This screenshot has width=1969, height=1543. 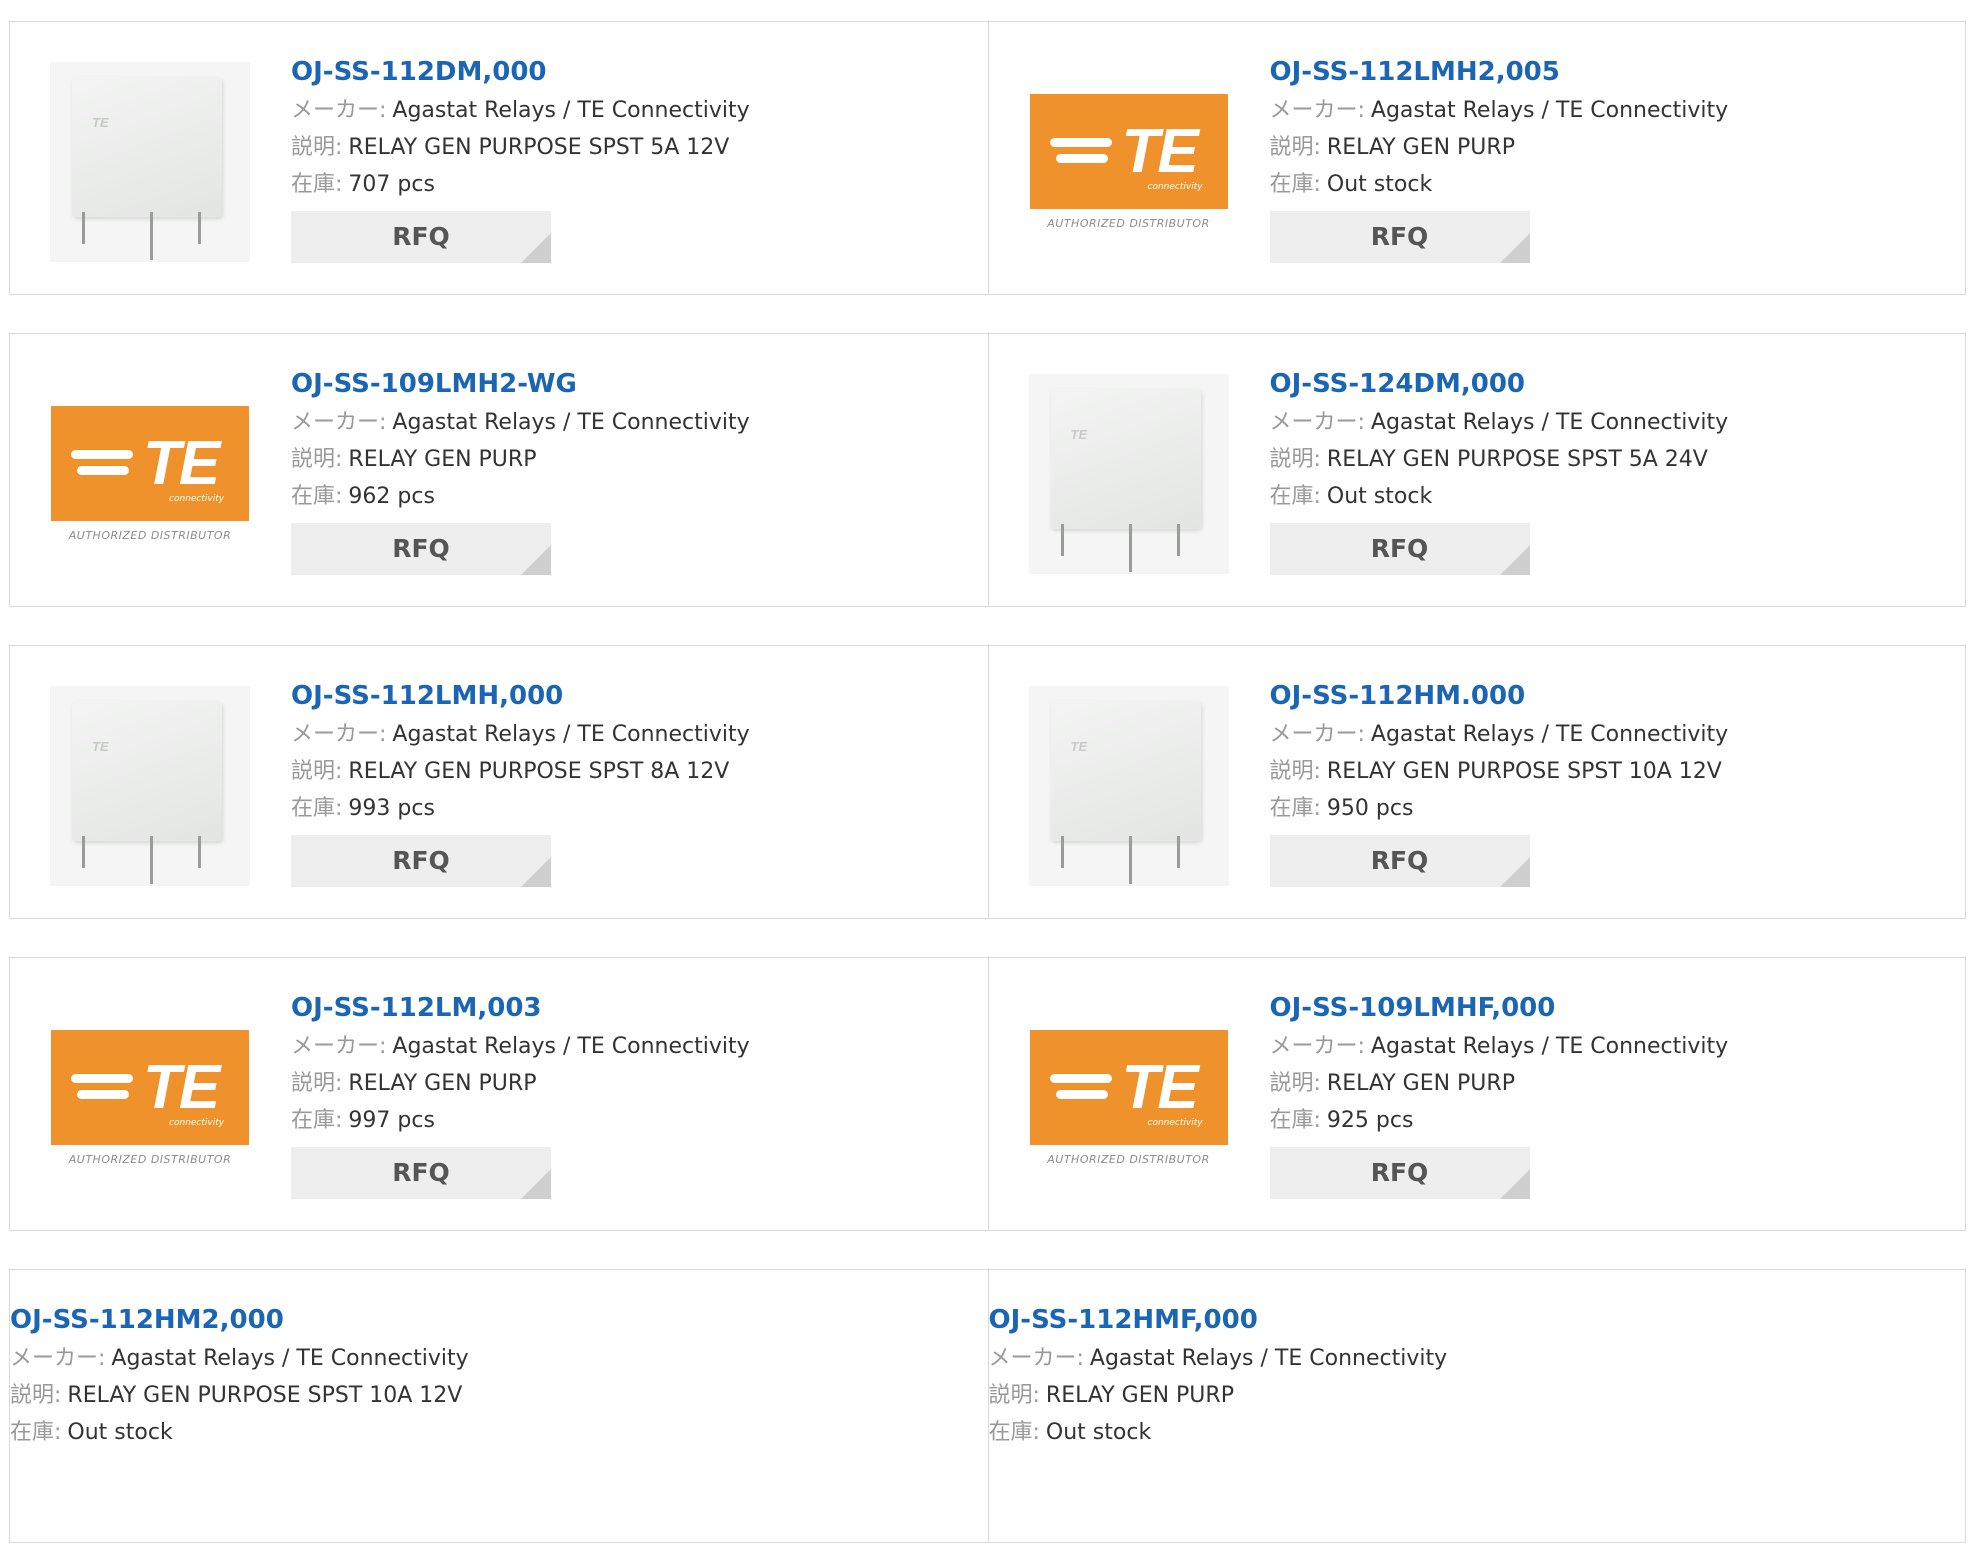 I want to click on stock-line: 在庫: 962 pcs, so click(x=520, y=496).